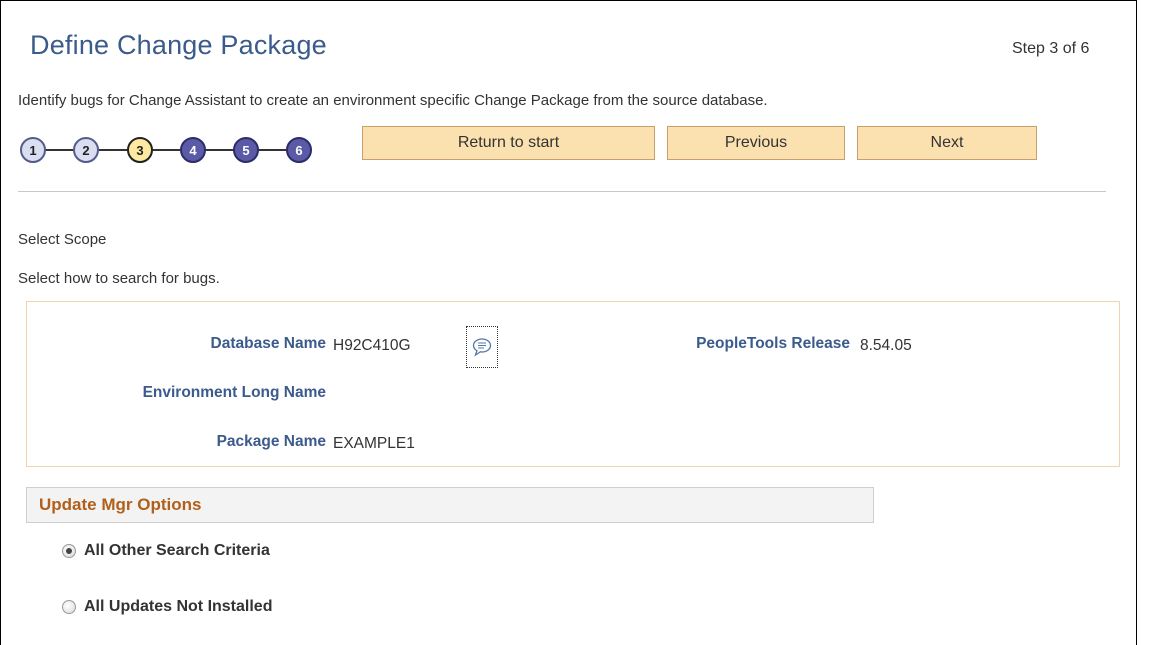 The width and height of the screenshot is (1151, 645). Describe the element at coordinates (268, 343) in the screenshot. I see `database-name-label: Database Name` at that location.